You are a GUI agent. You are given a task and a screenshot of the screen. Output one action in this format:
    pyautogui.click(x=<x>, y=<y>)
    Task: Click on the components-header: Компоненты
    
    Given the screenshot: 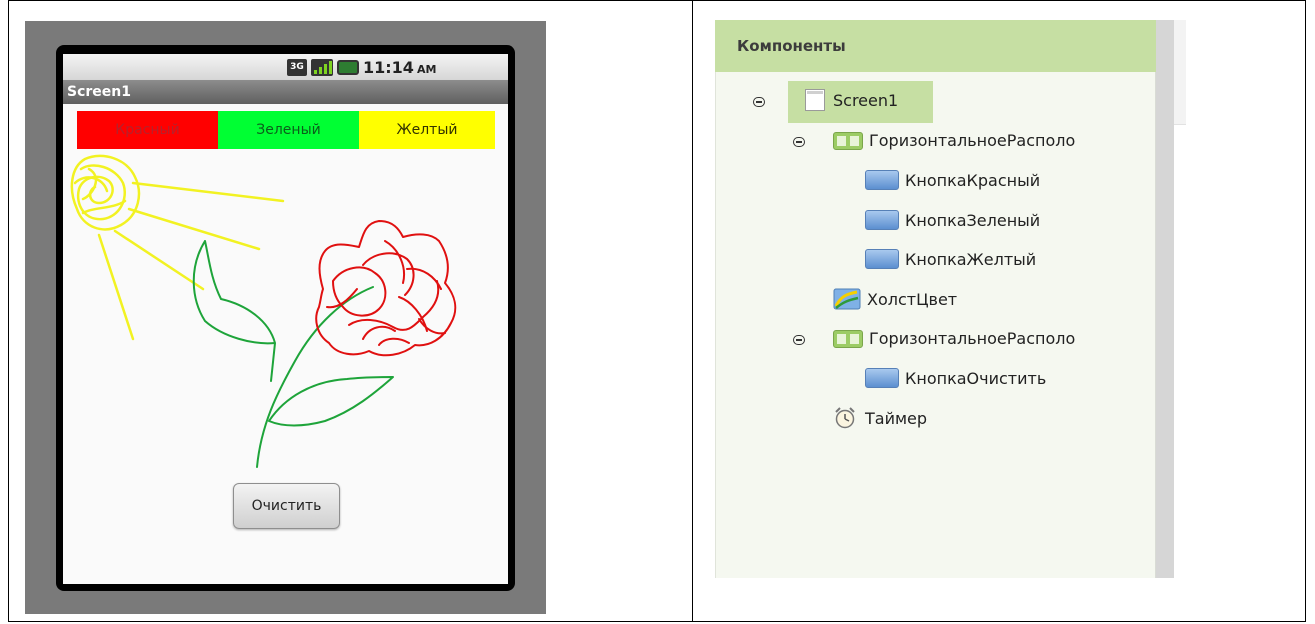 What is the action you would take?
    pyautogui.click(x=935, y=46)
    